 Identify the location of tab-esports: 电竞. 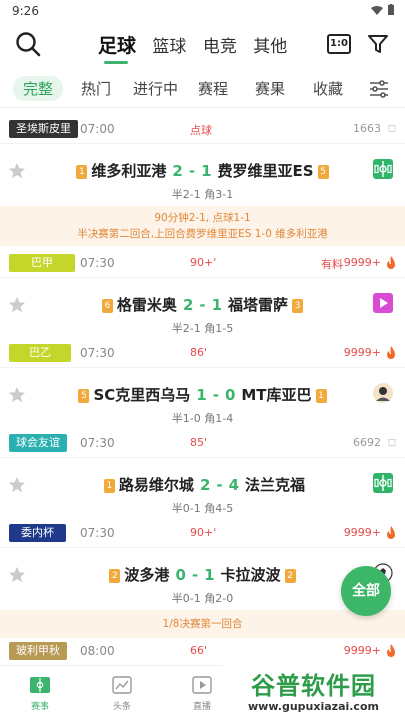
(220, 44).